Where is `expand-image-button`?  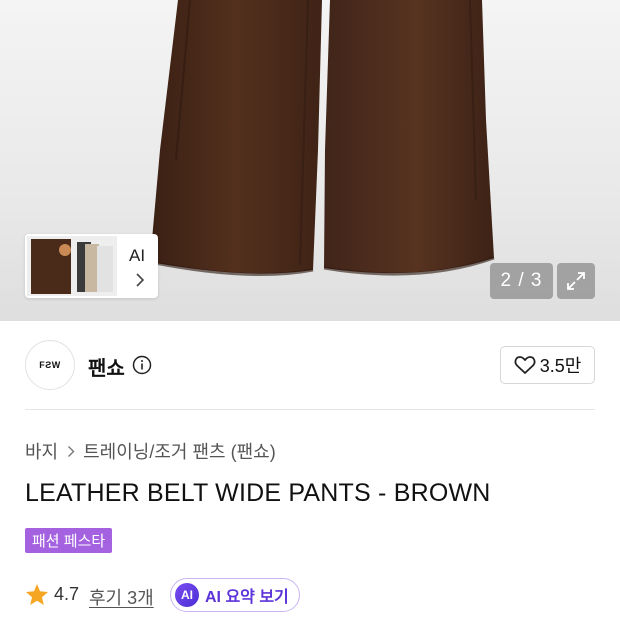
expand-image-button is located at coordinates (576, 281).